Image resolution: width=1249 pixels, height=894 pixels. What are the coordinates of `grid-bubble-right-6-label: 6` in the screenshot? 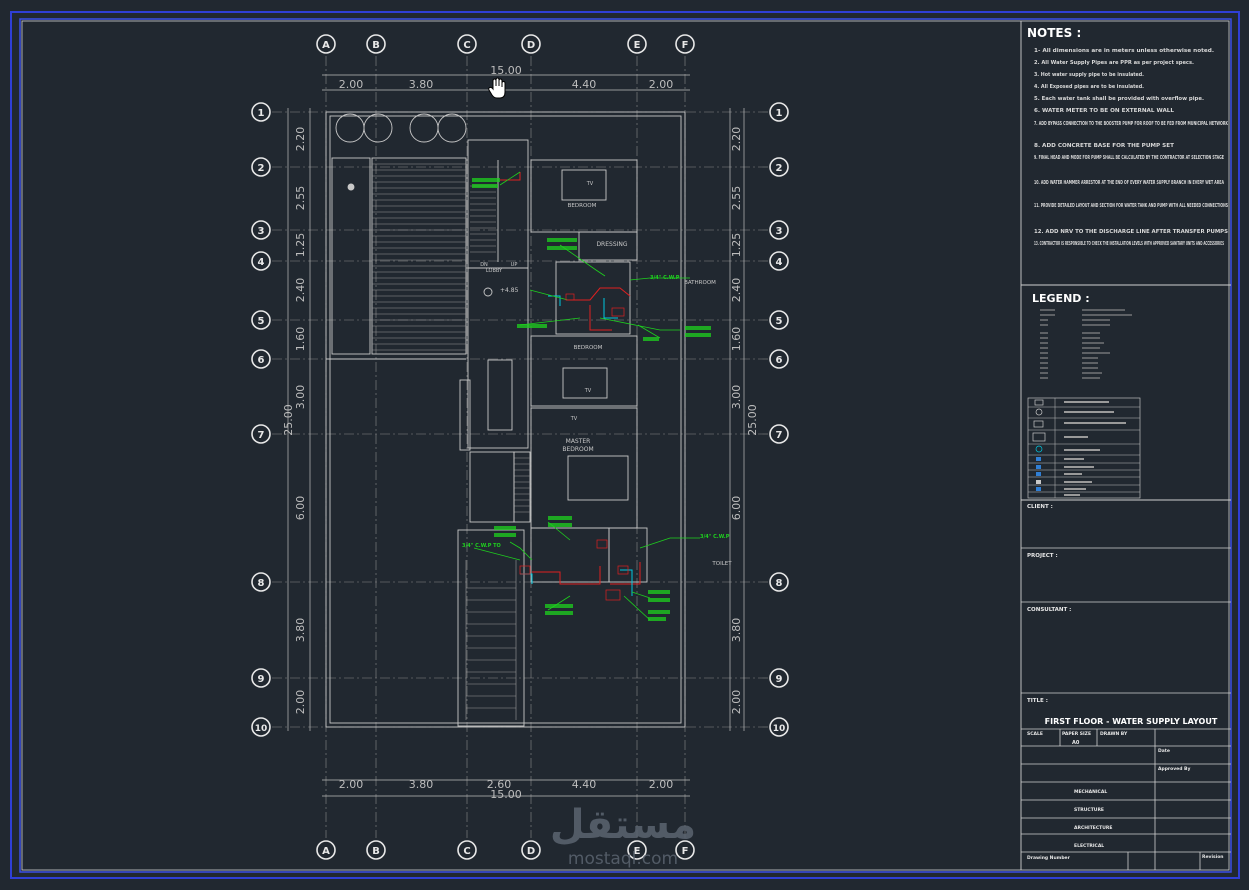 It's located at (779, 360).